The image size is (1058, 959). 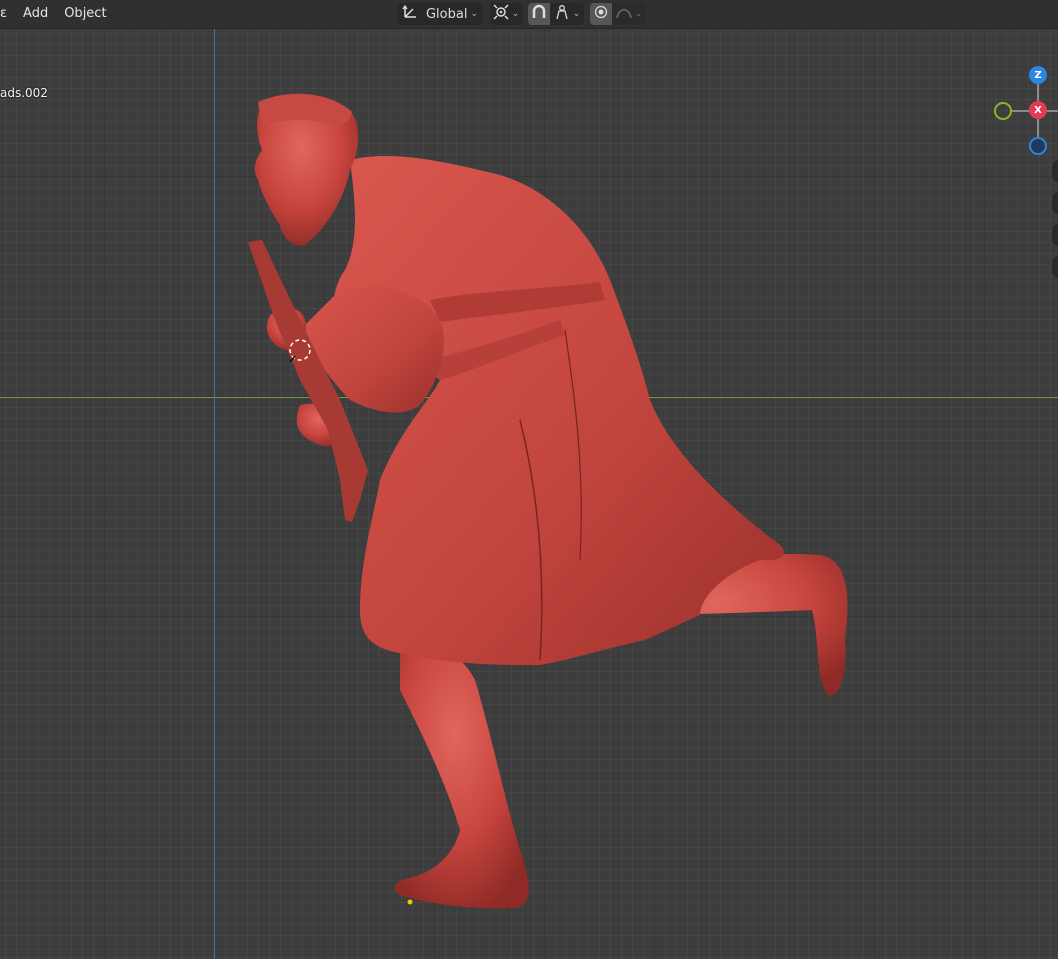 I want to click on proportional-editing-group: ⌄, so click(x=618, y=14).